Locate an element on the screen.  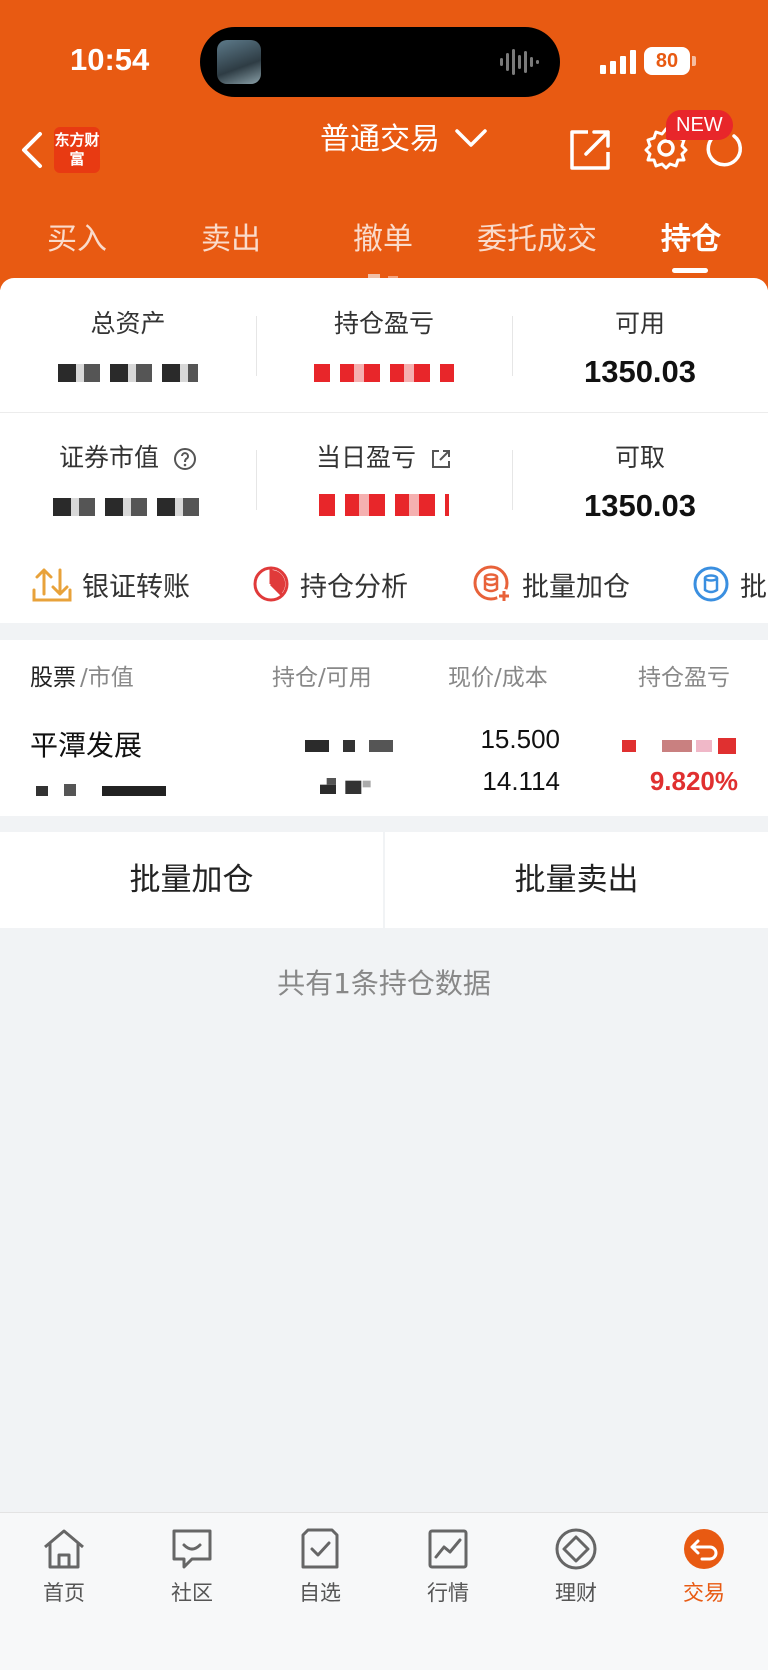
header-market-value: /市值 is located at coordinates (107, 675).